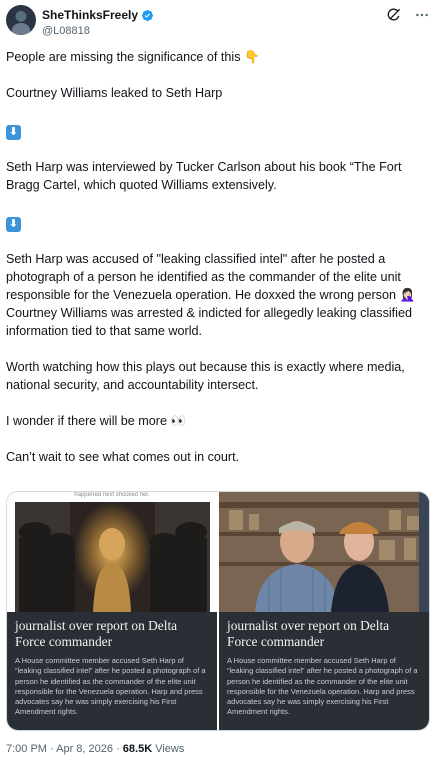 The width and height of the screenshot is (438, 763). I want to click on avatar, so click(21, 20).